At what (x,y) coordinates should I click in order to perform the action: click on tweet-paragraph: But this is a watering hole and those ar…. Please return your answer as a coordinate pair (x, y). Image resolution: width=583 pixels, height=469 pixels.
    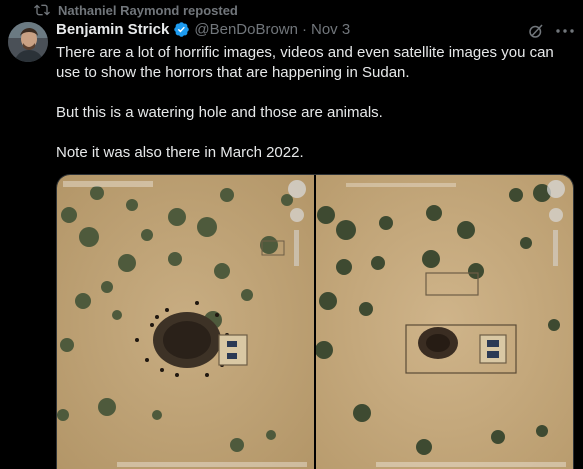
    Looking at the image, I should click on (219, 112).